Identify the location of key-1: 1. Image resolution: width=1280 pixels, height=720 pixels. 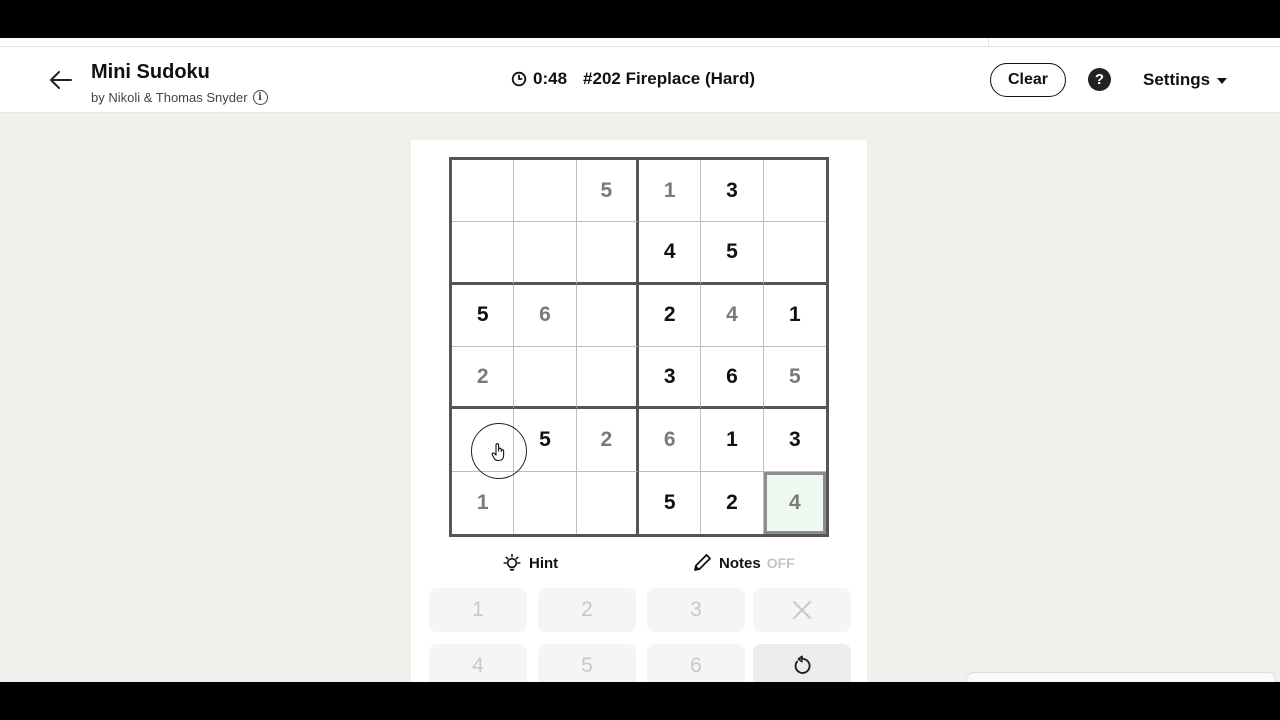
(478, 610).